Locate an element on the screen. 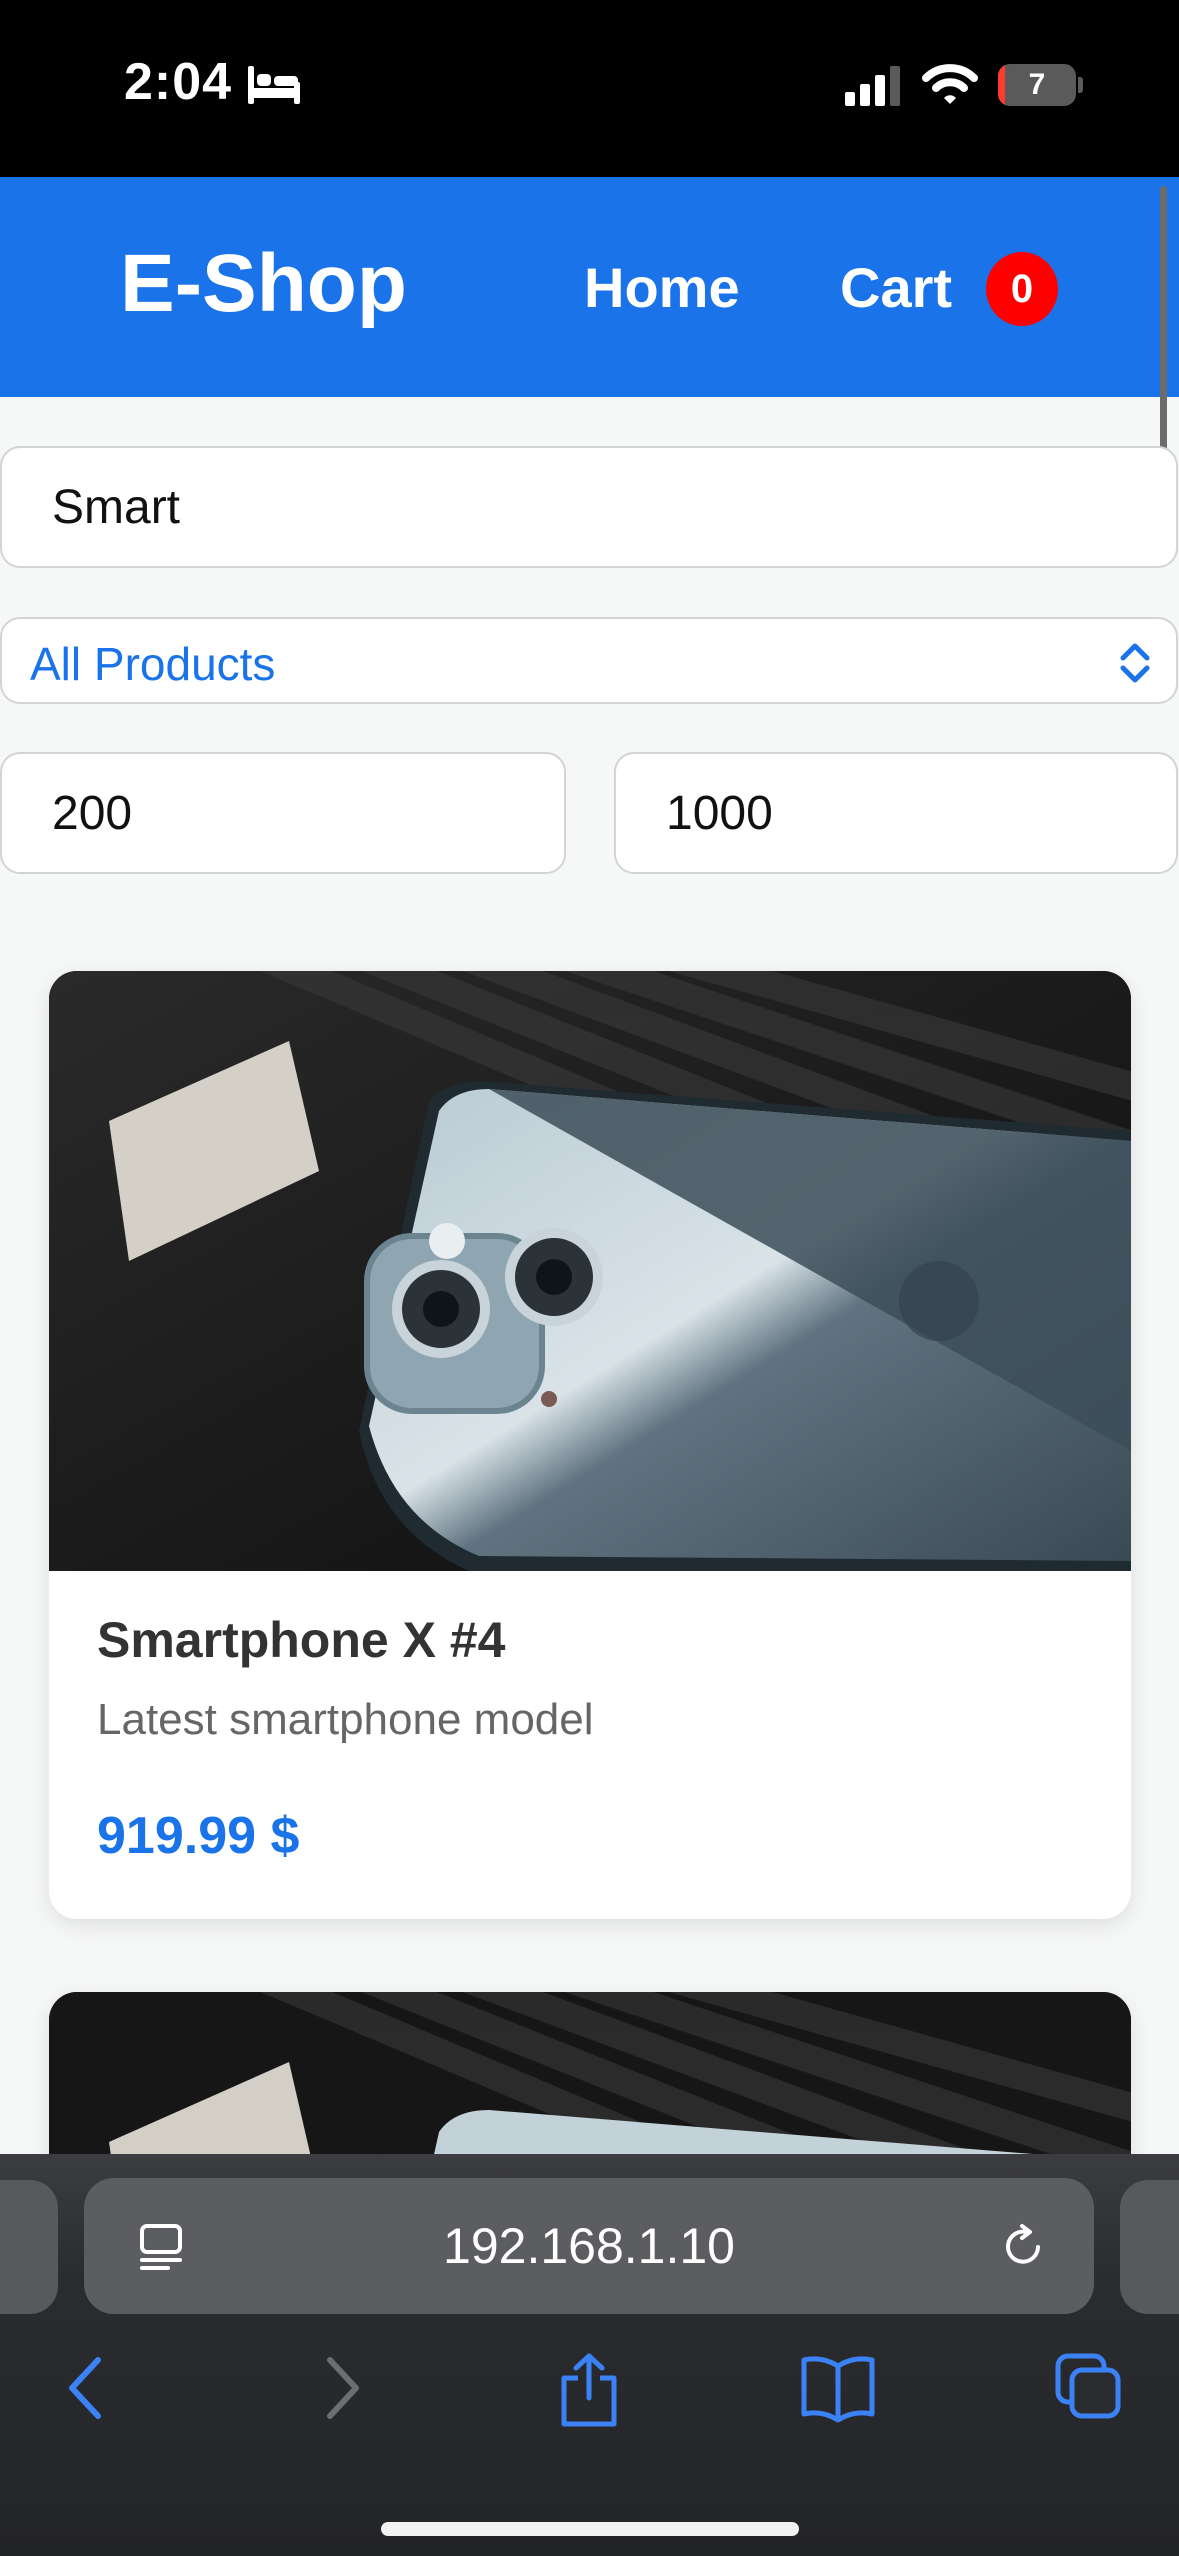  next-tab-preview is located at coordinates (1149, 2247).